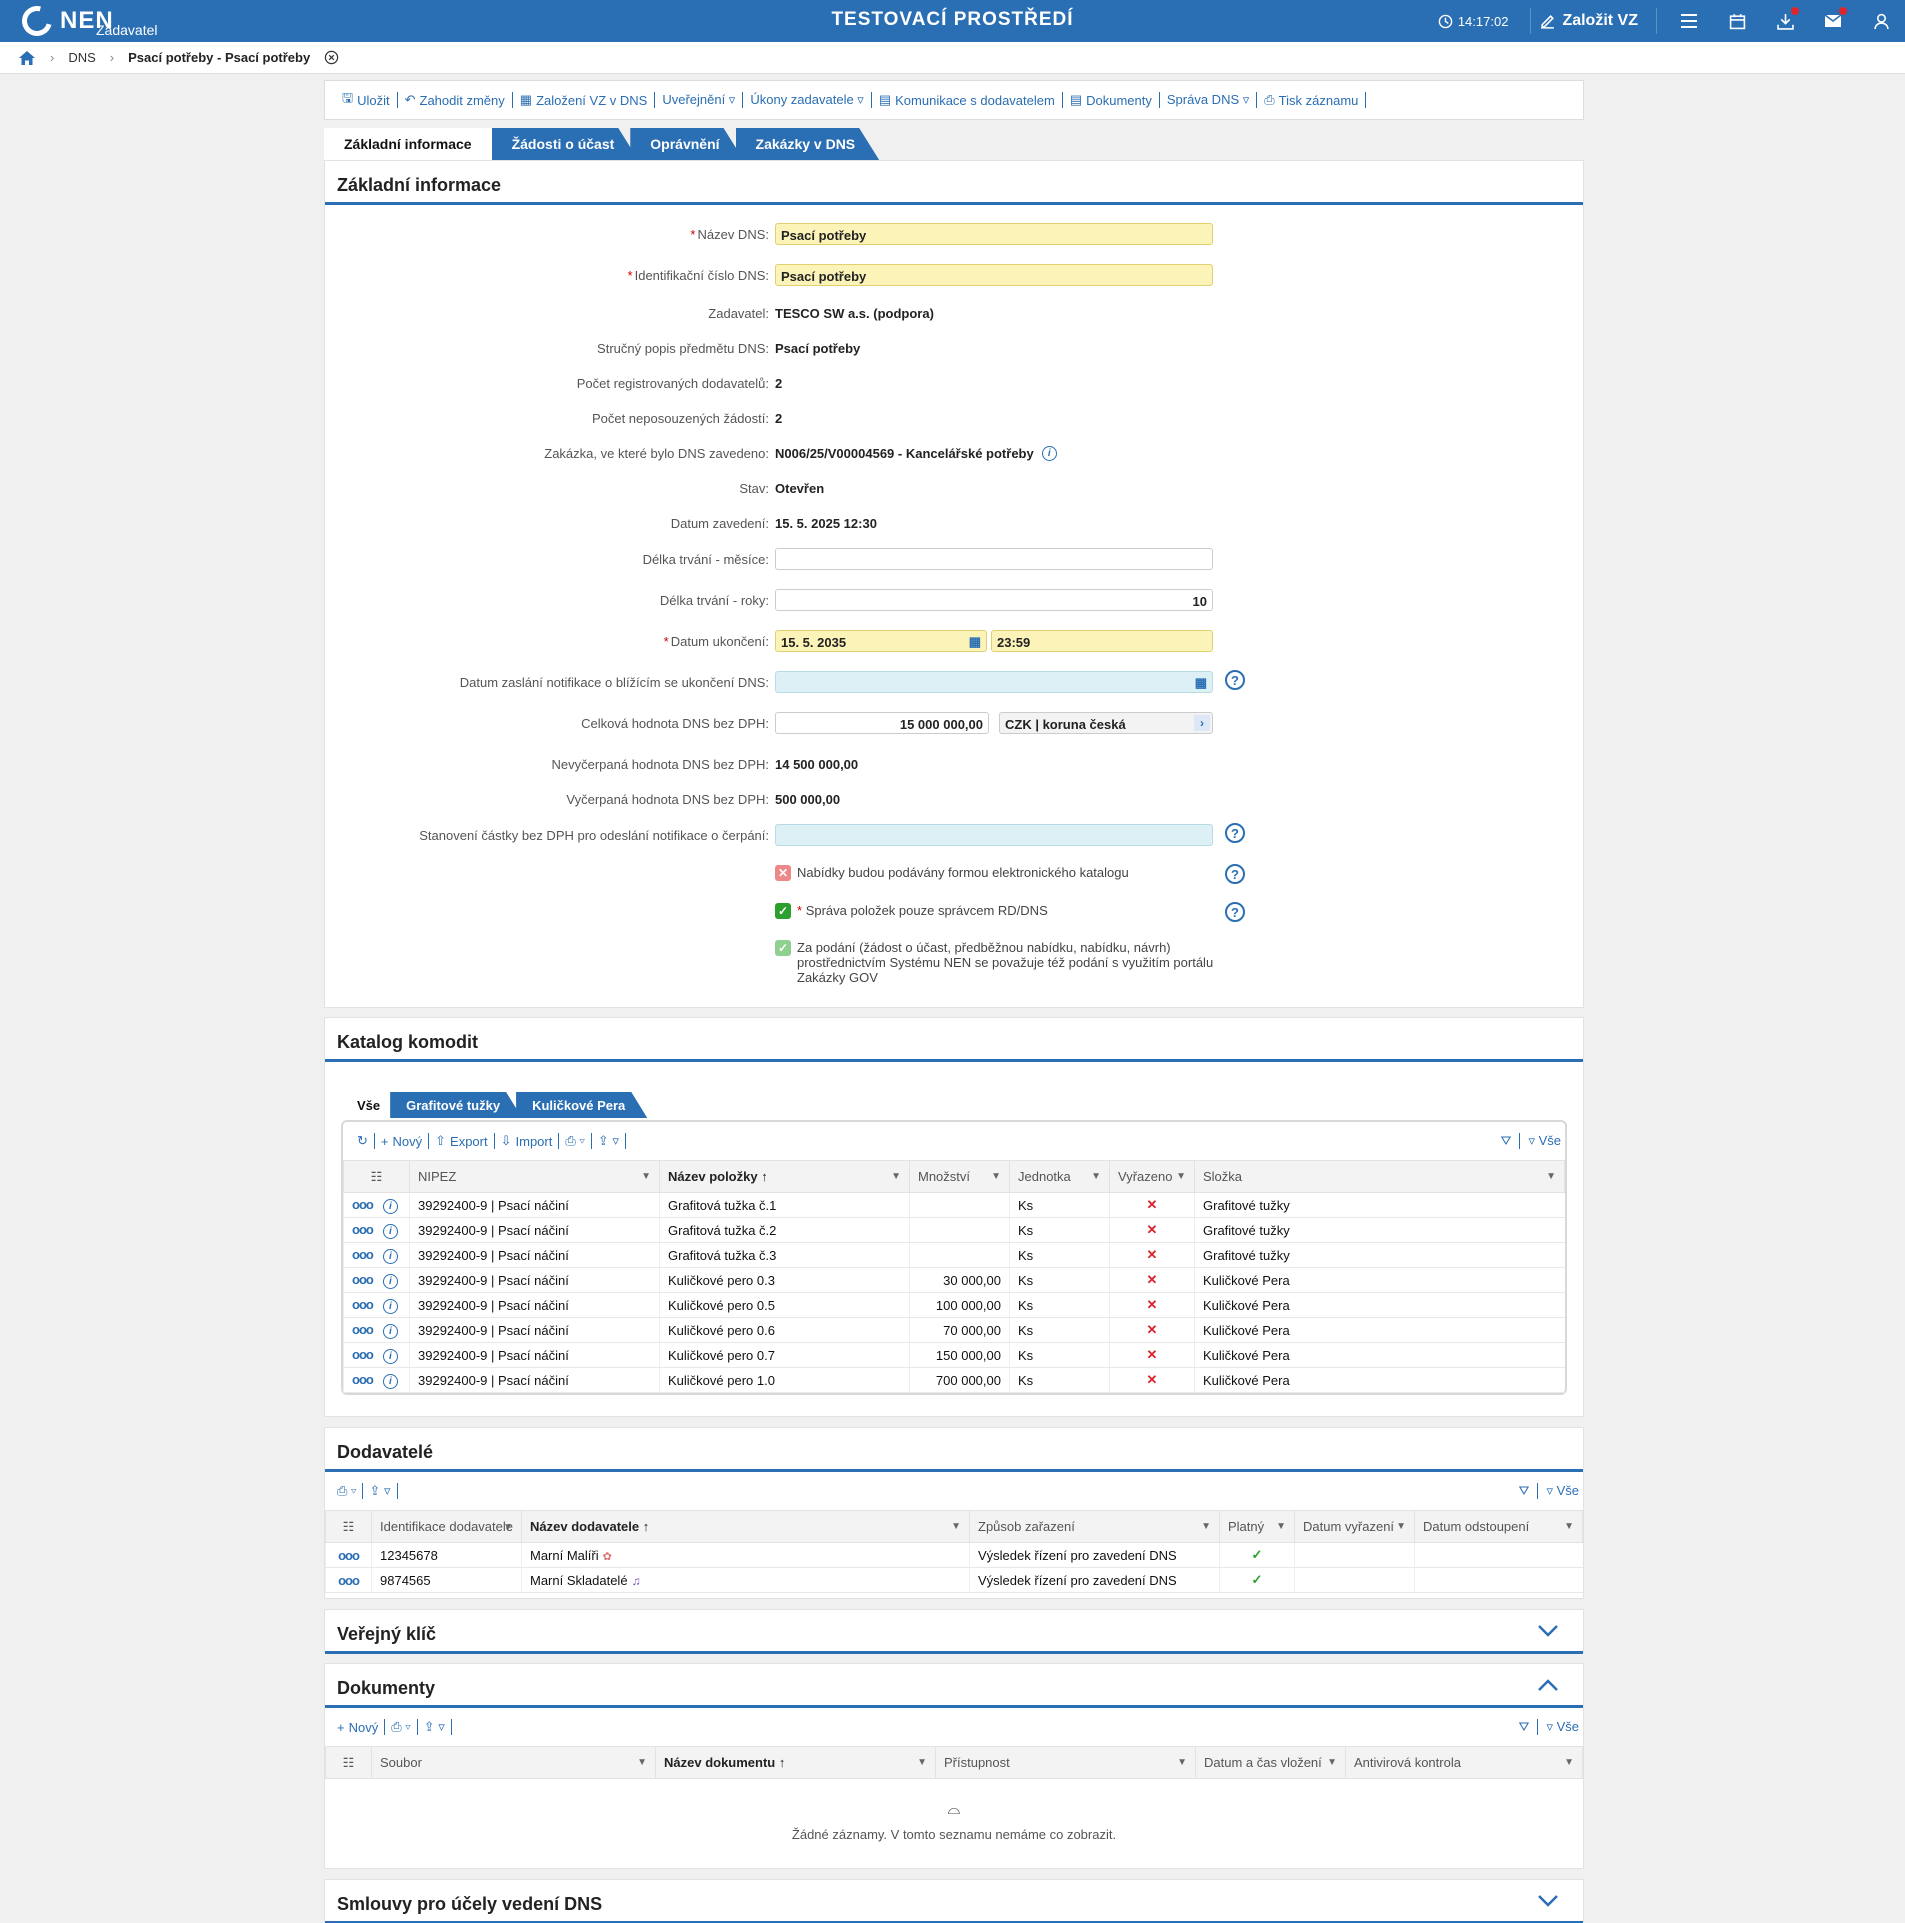  What do you see at coordinates (1498, 1526) in the screenshot?
I see `col-withdrawal-date: Datum odstoupení ▼` at bounding box center [1498, 1526].